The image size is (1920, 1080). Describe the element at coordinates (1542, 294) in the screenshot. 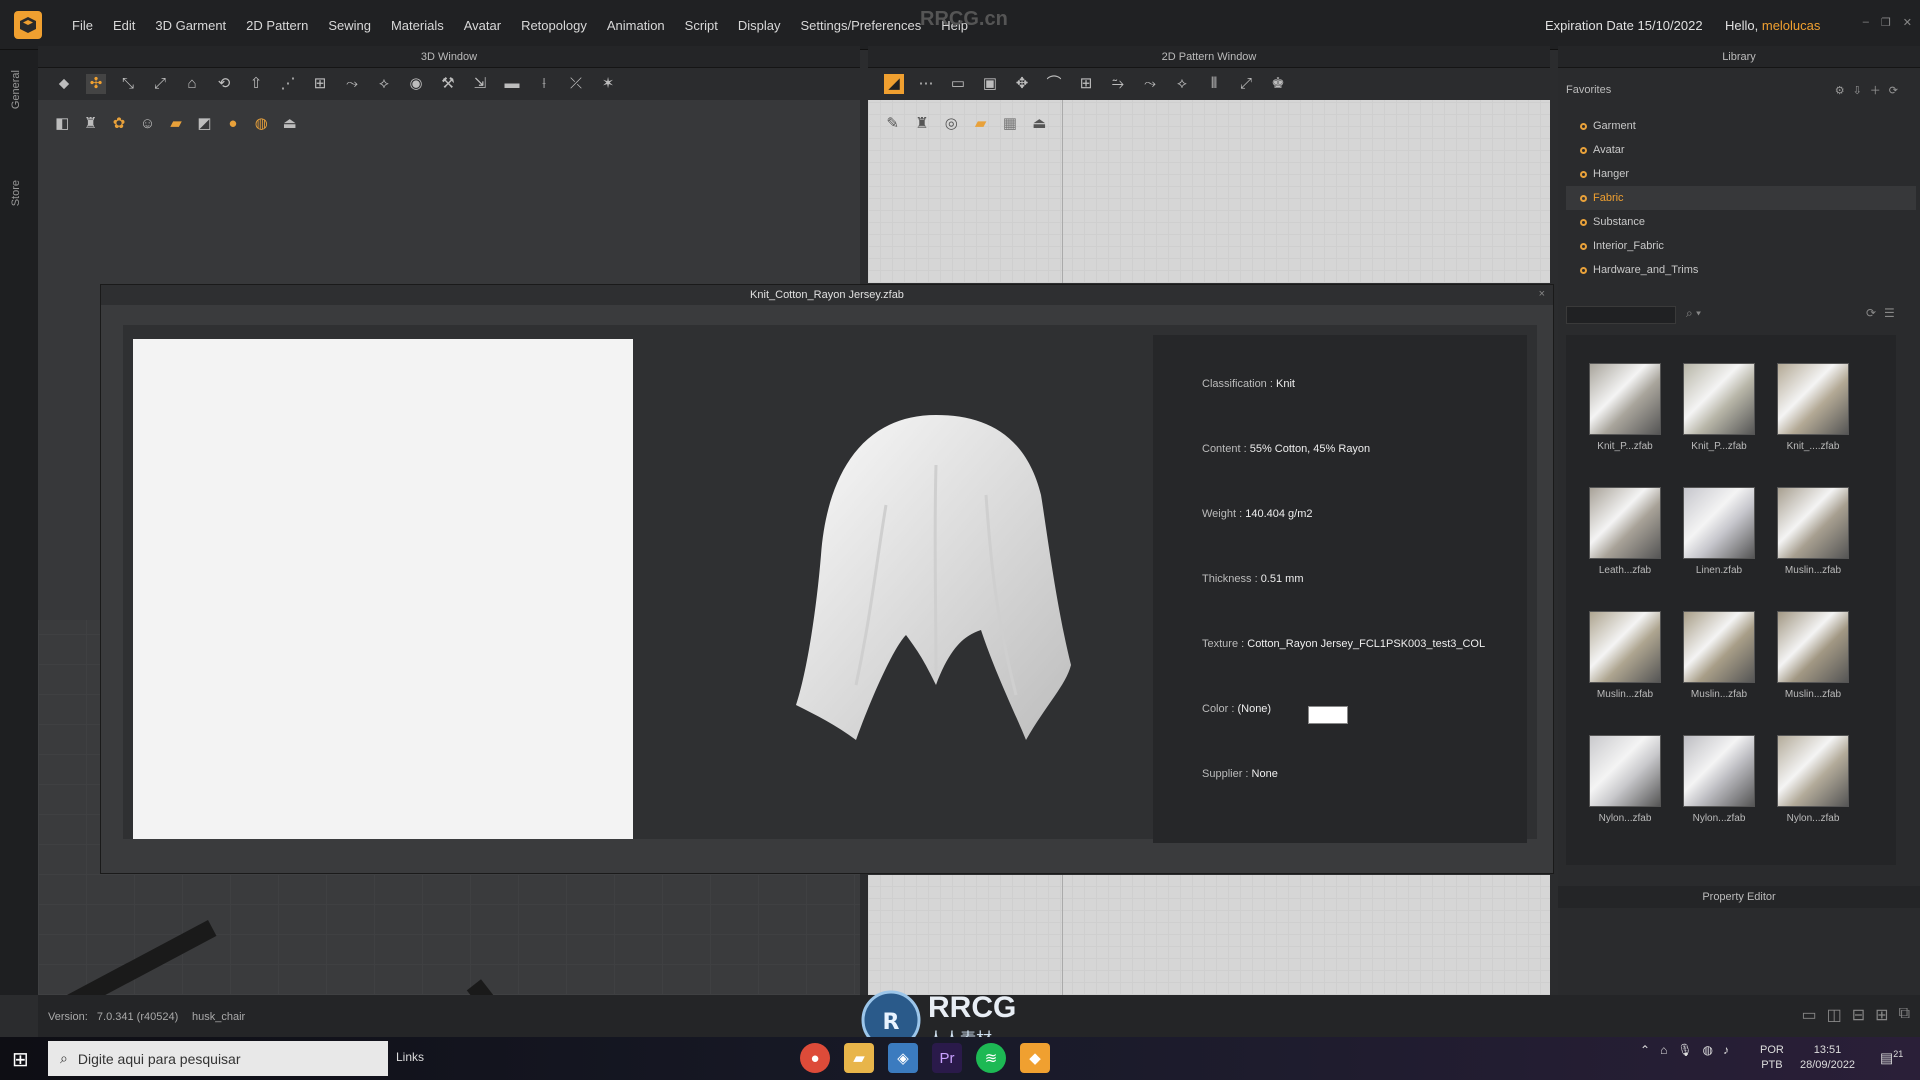

I see `close-icon: ×` at that location.